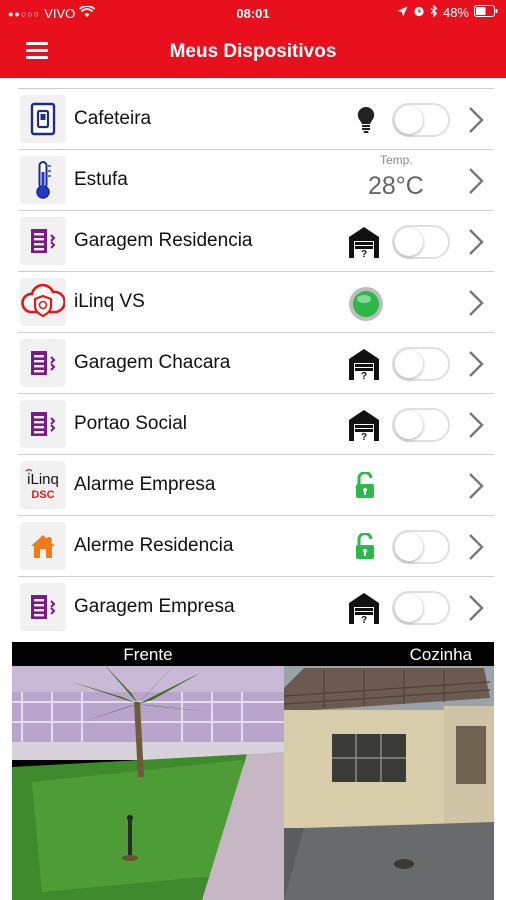  I want to click on nav-bar: Meus Dispositivos, so click(253, 53).